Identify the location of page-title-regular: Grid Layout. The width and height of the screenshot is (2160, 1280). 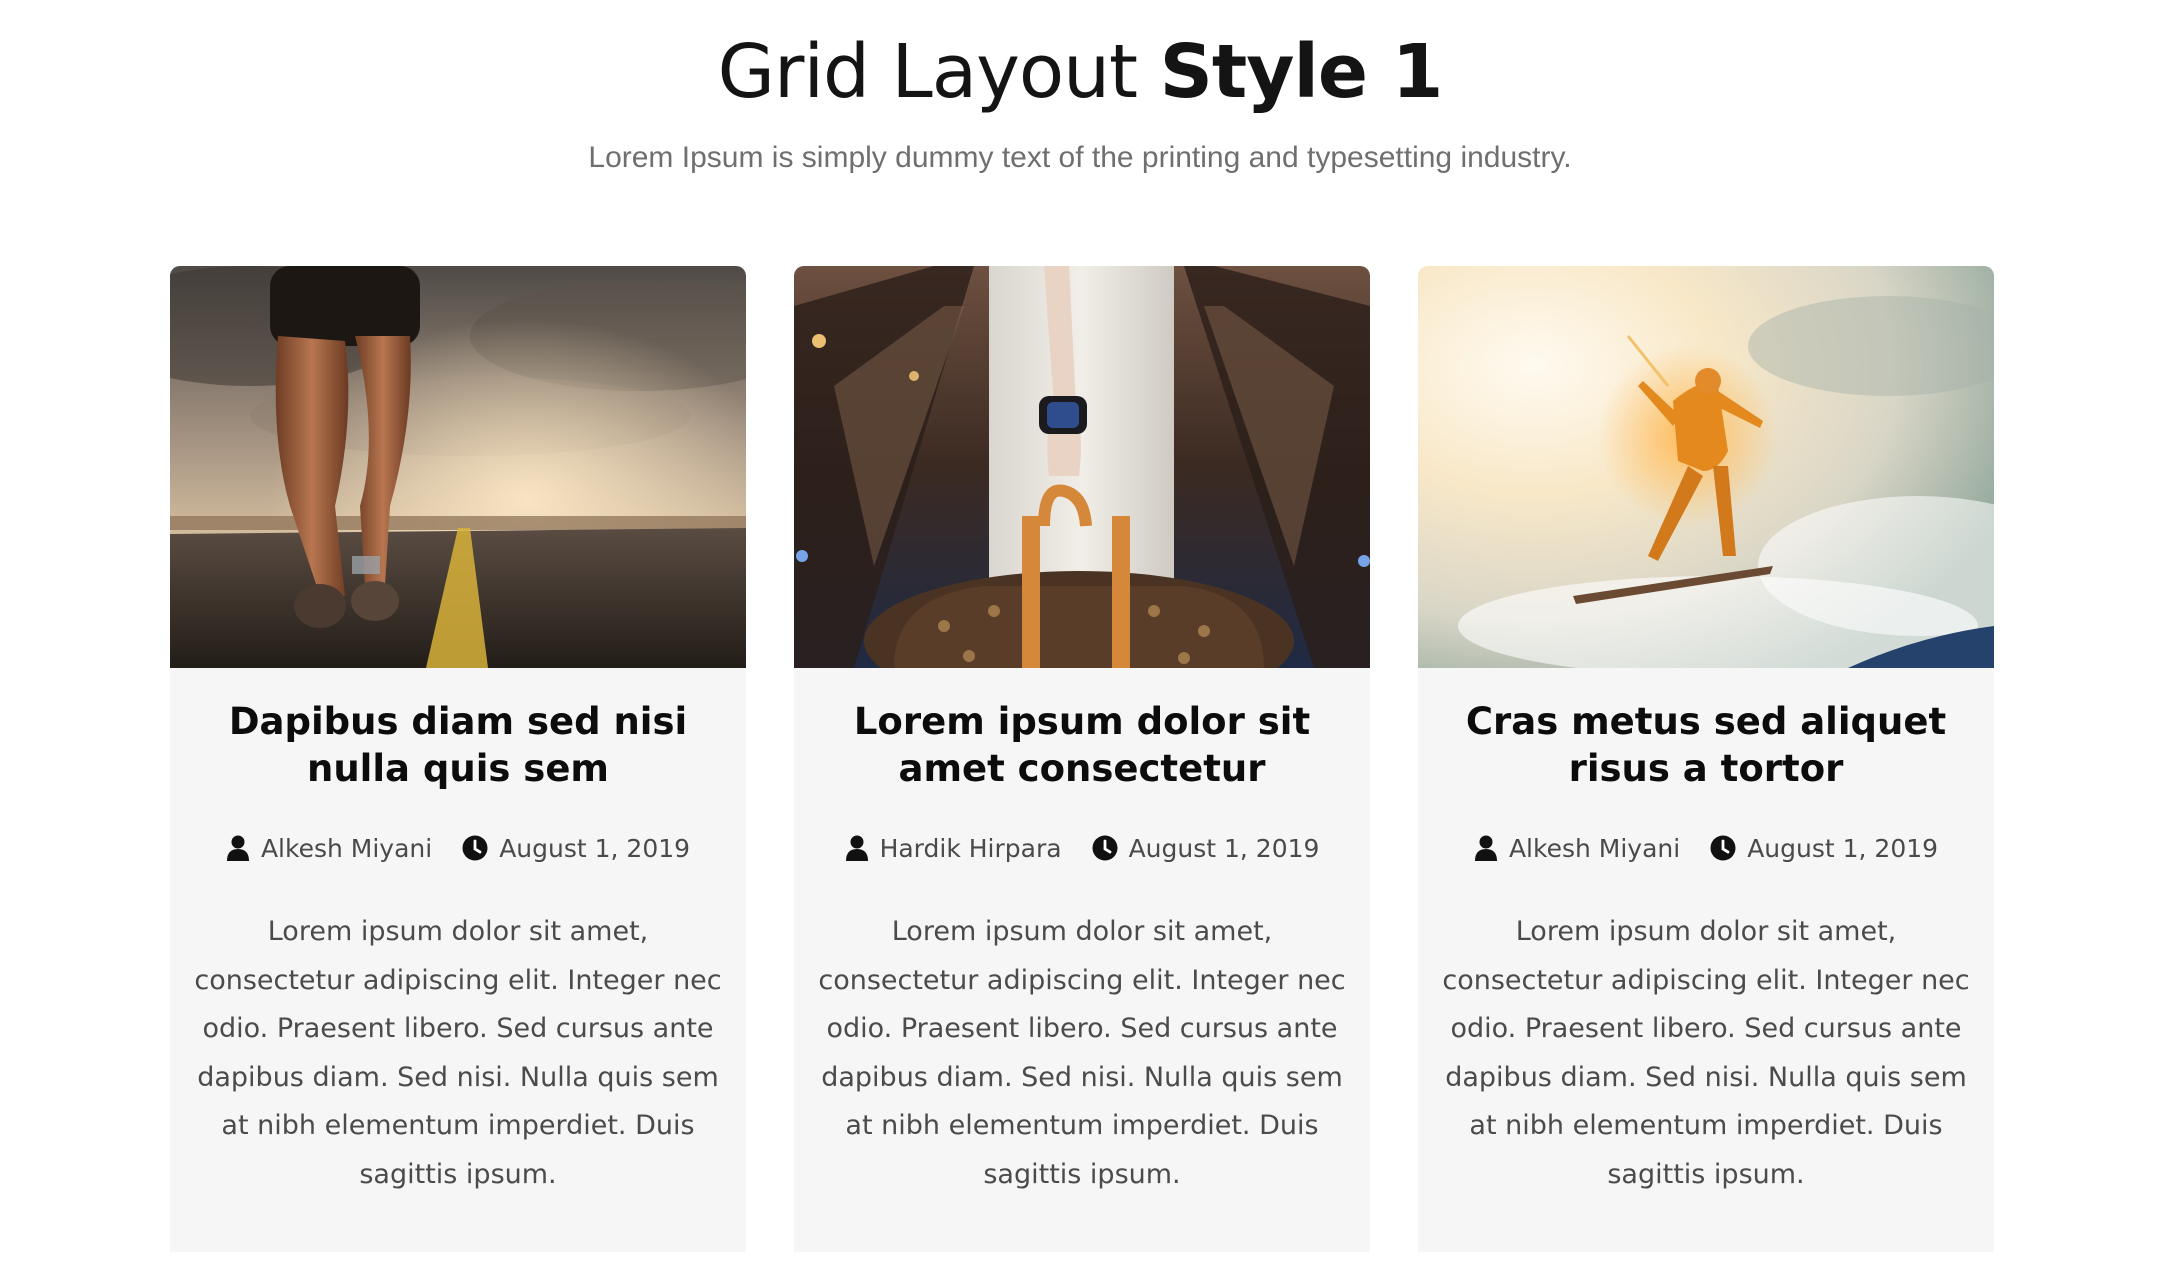
(927, 72).